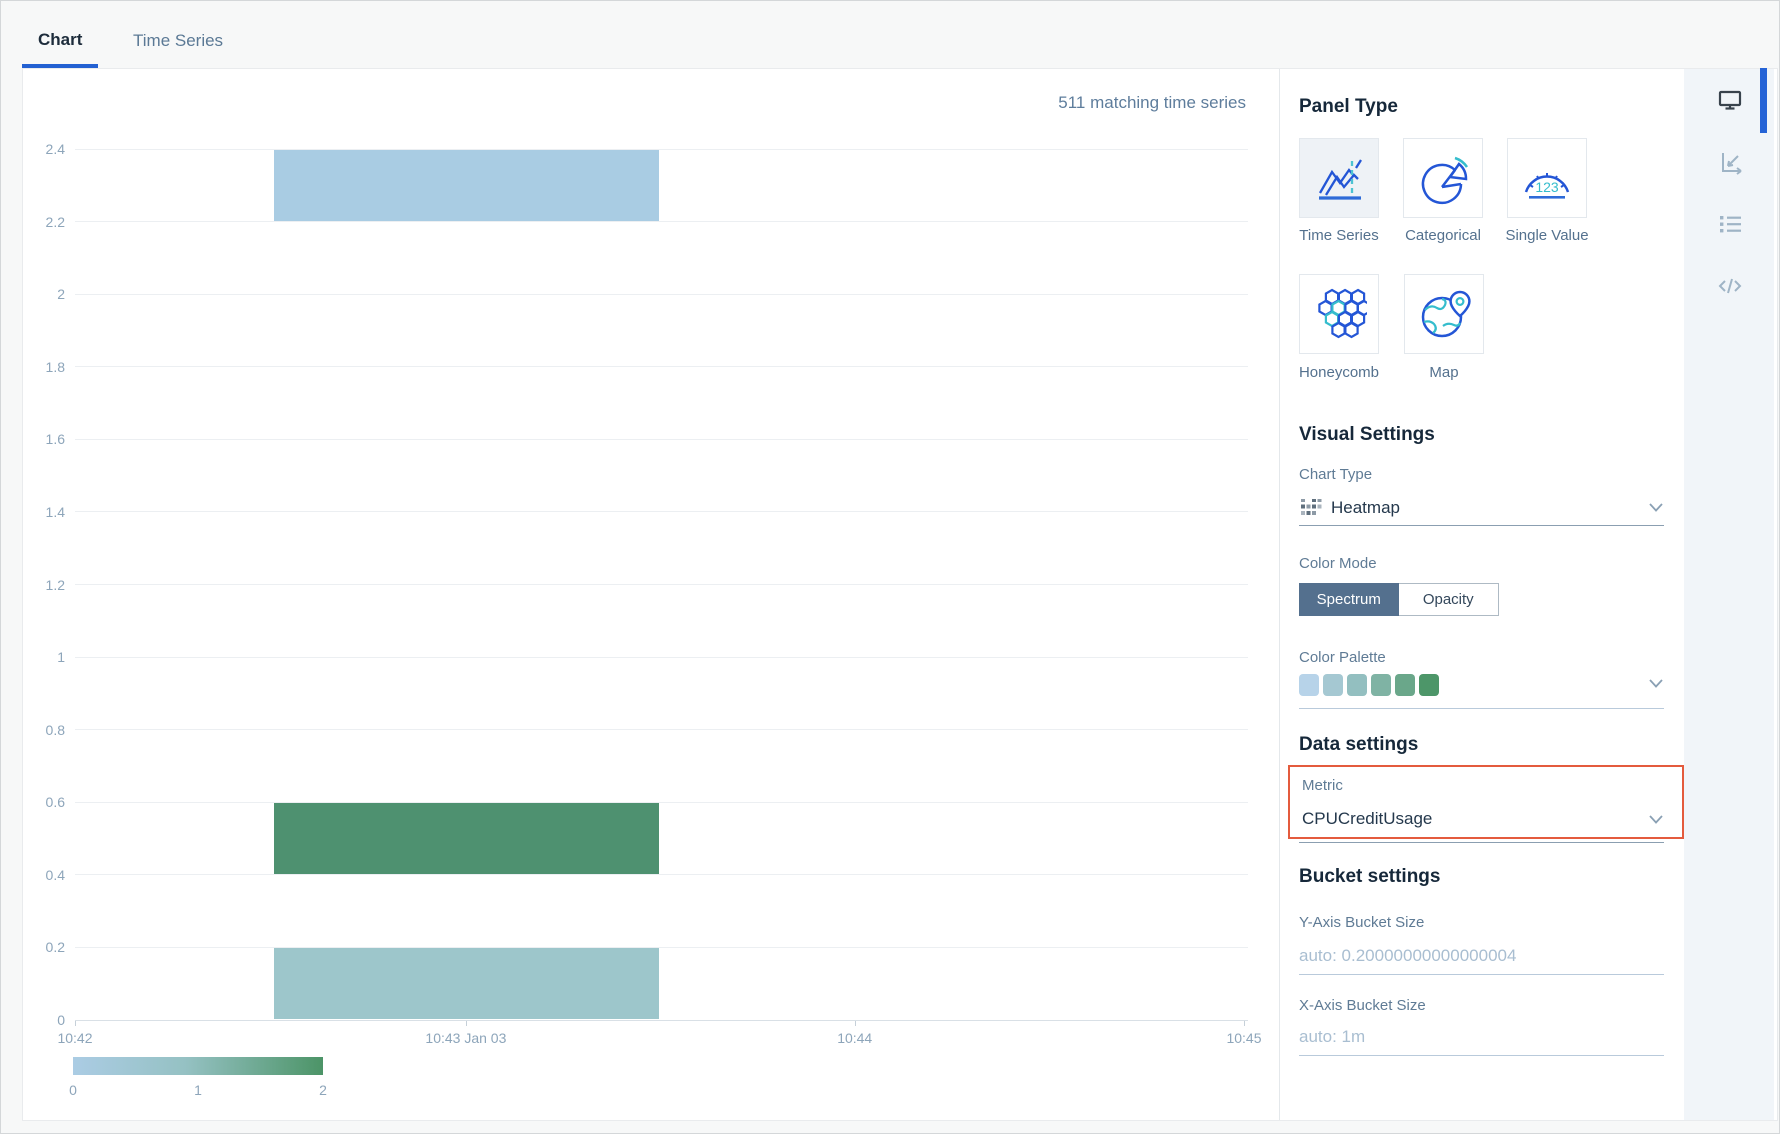  I want to click on panel-type-time-series, so click(1339, 178).